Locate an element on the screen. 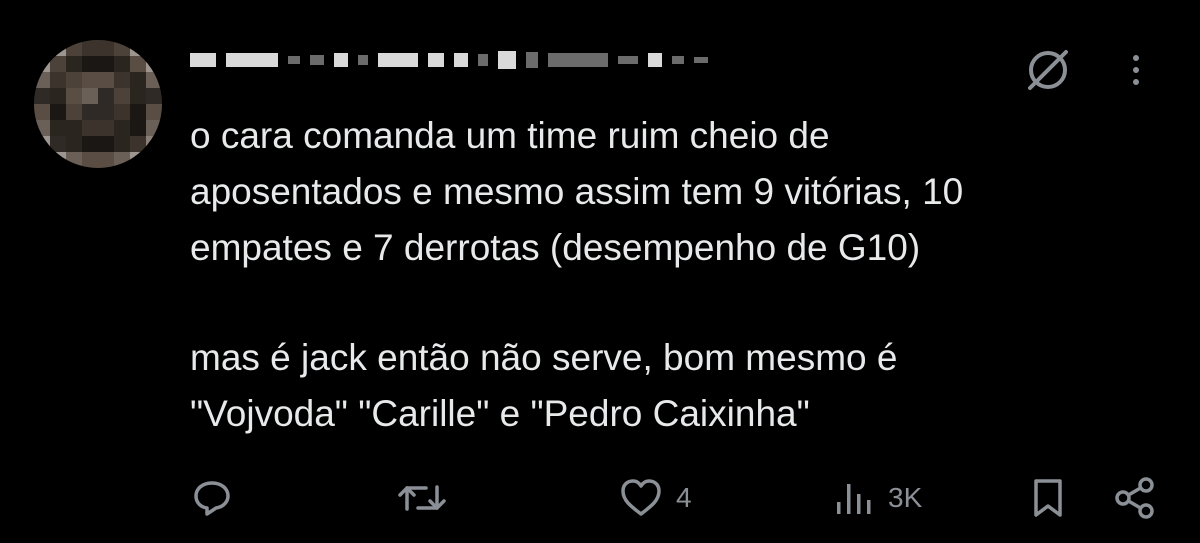 The image size is (1200, 543). bookmark-icon is located at coordinates (1048, 498).